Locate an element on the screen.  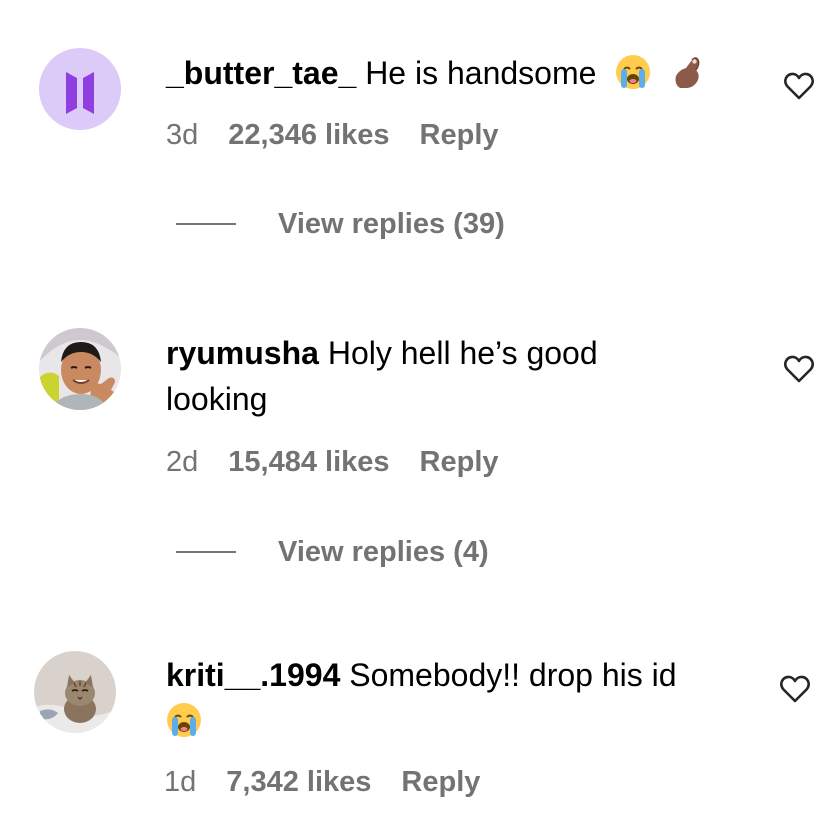
kitten-photo-icon is located at coordinates (75, 692).